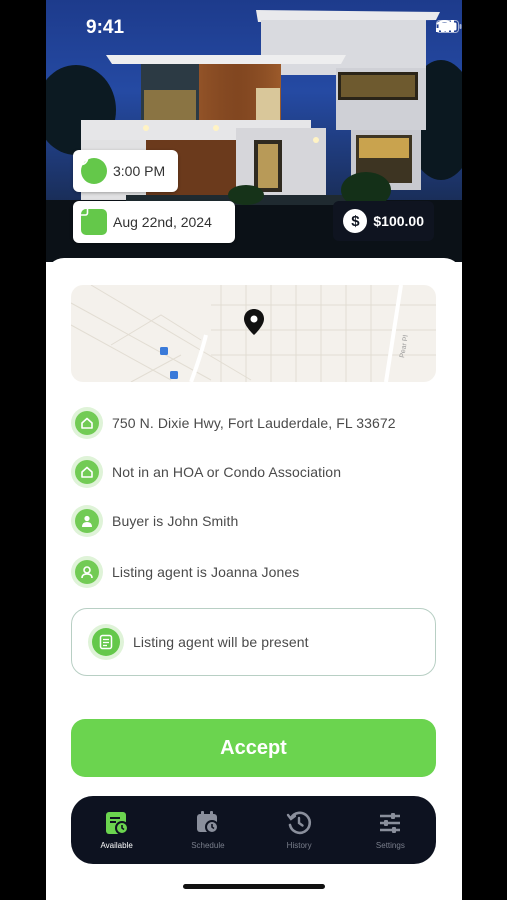  I want to click on dollar-icon: $, so click(355, 221).